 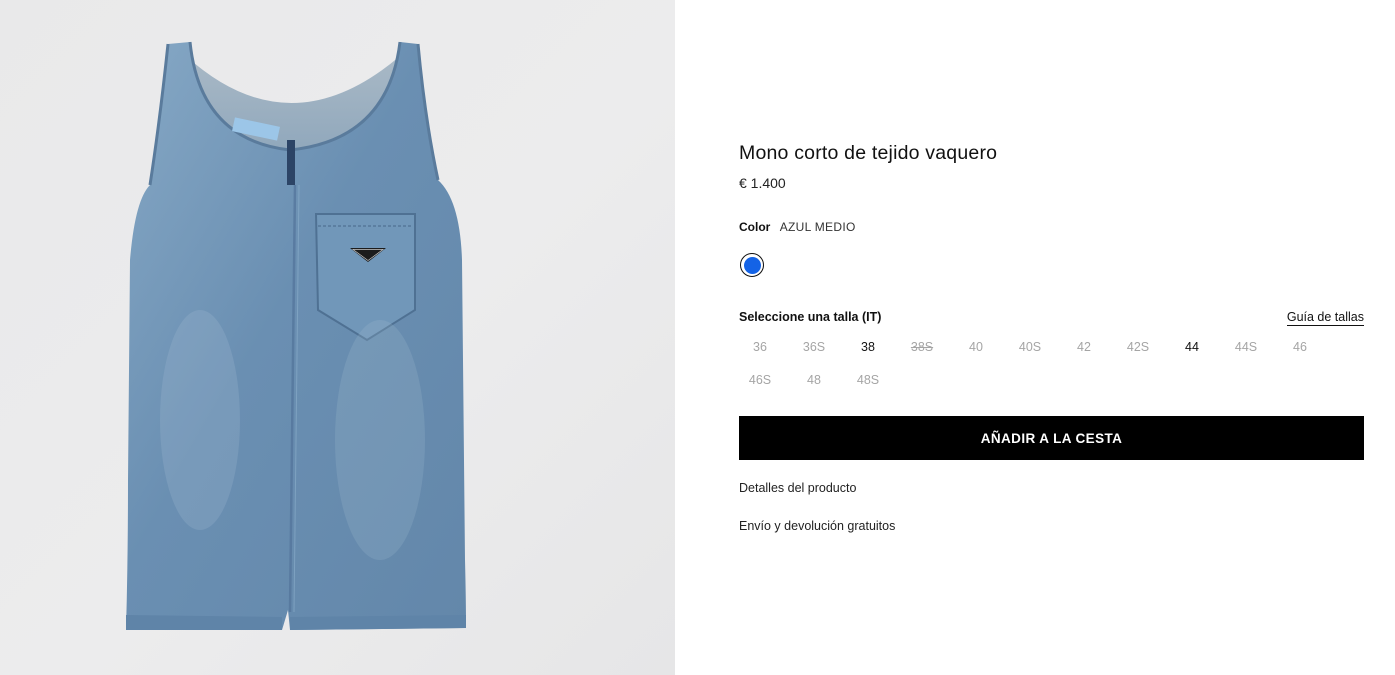 I want to click on size-option-40s: 40S, so click(x=1030, y=347).